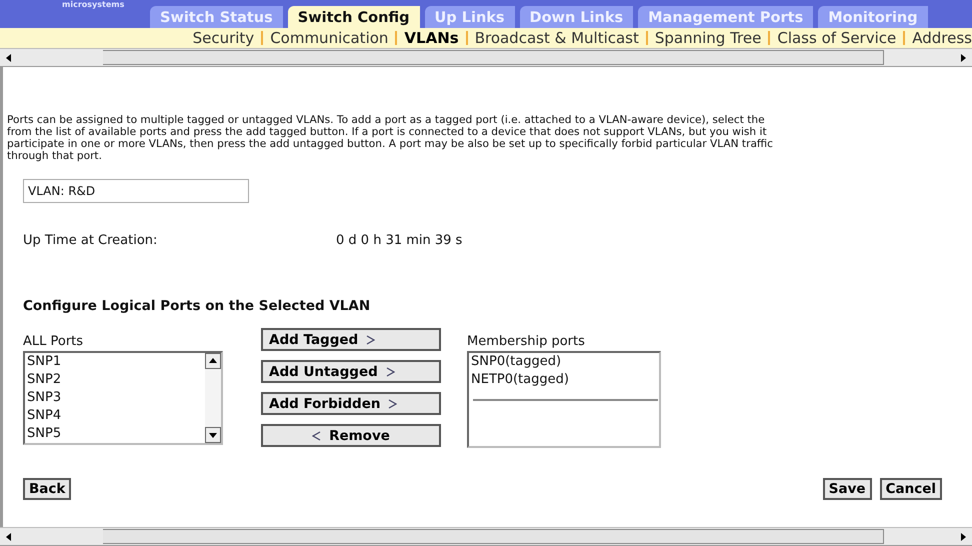 Image resolution: width=972 pixels, height=546 pixels. Describe the element at coordinates (115, 434) in the screenshot. I see `list-item: SNP5` at that location.